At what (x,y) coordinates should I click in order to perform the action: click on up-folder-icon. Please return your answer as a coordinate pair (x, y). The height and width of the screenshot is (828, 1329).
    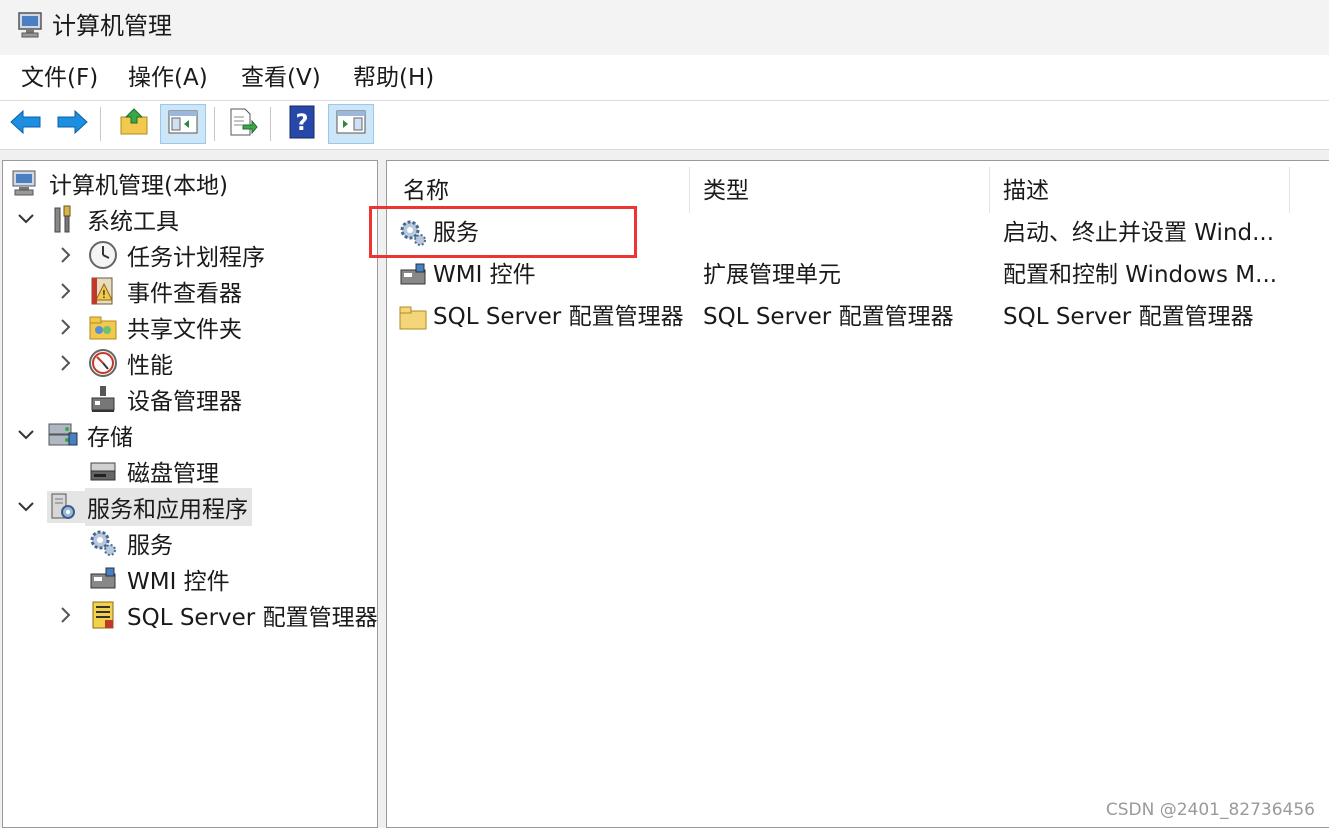
    Looking at the image, I should click on (134, 124).